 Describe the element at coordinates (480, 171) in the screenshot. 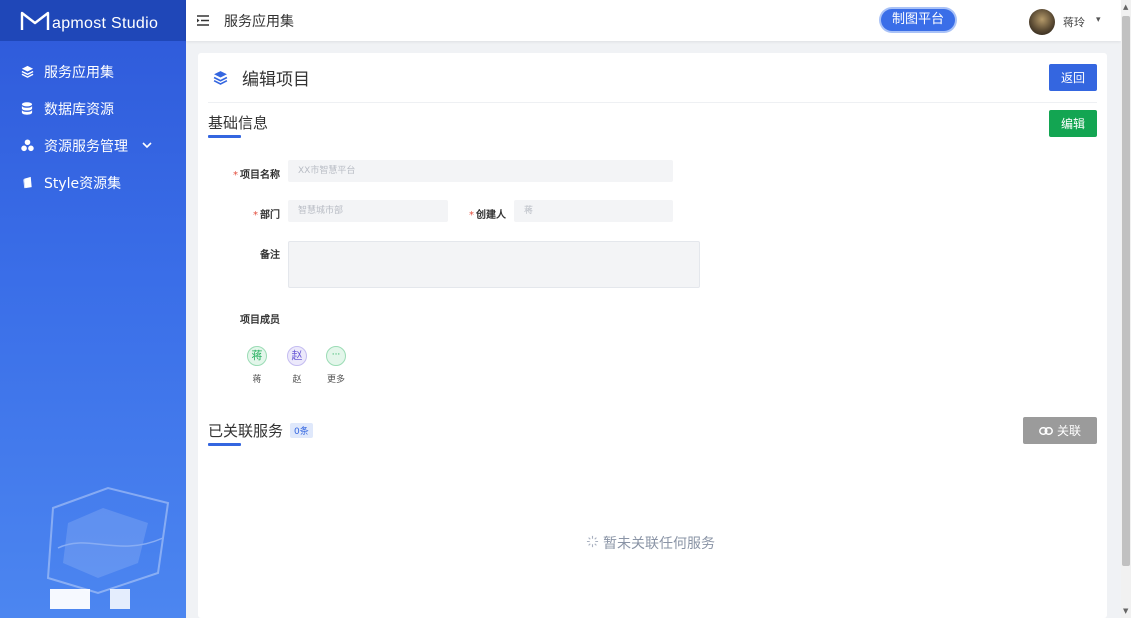

I see `project-name-field: XX市智慧平台` at that location.